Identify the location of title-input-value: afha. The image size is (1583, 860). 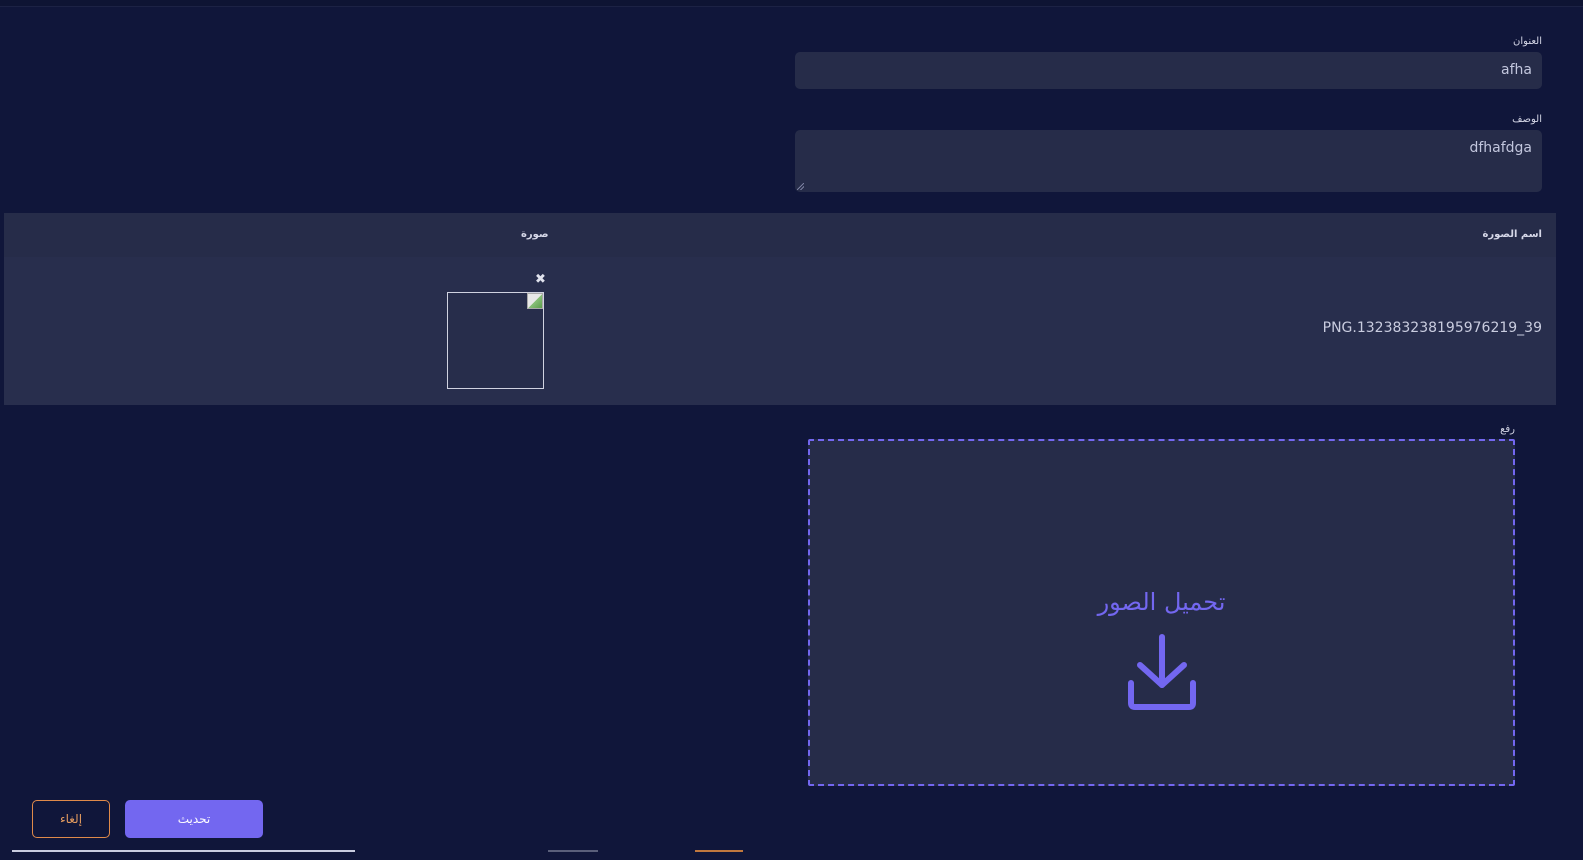
(1516, 70).